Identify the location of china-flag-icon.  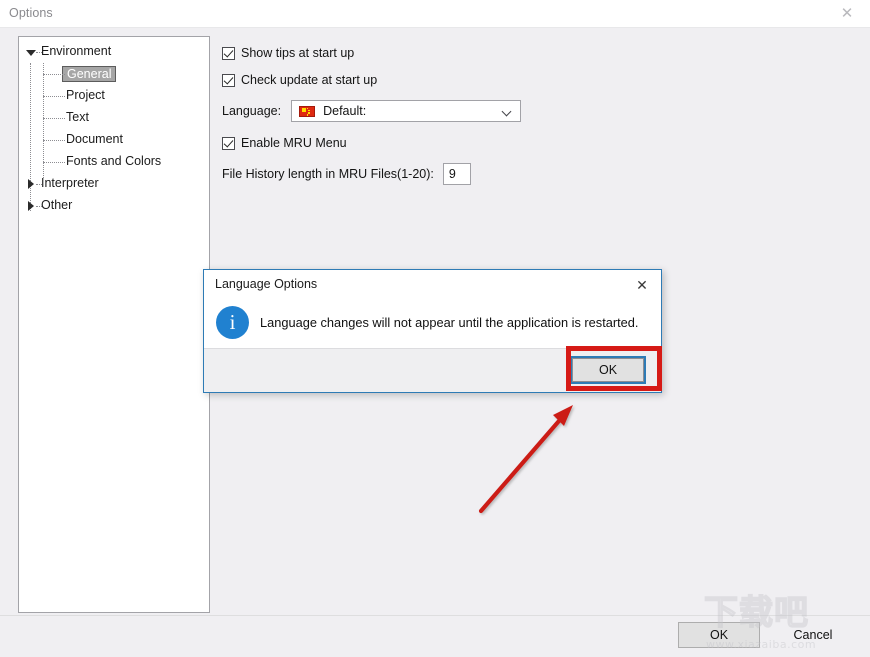
(307, 111).